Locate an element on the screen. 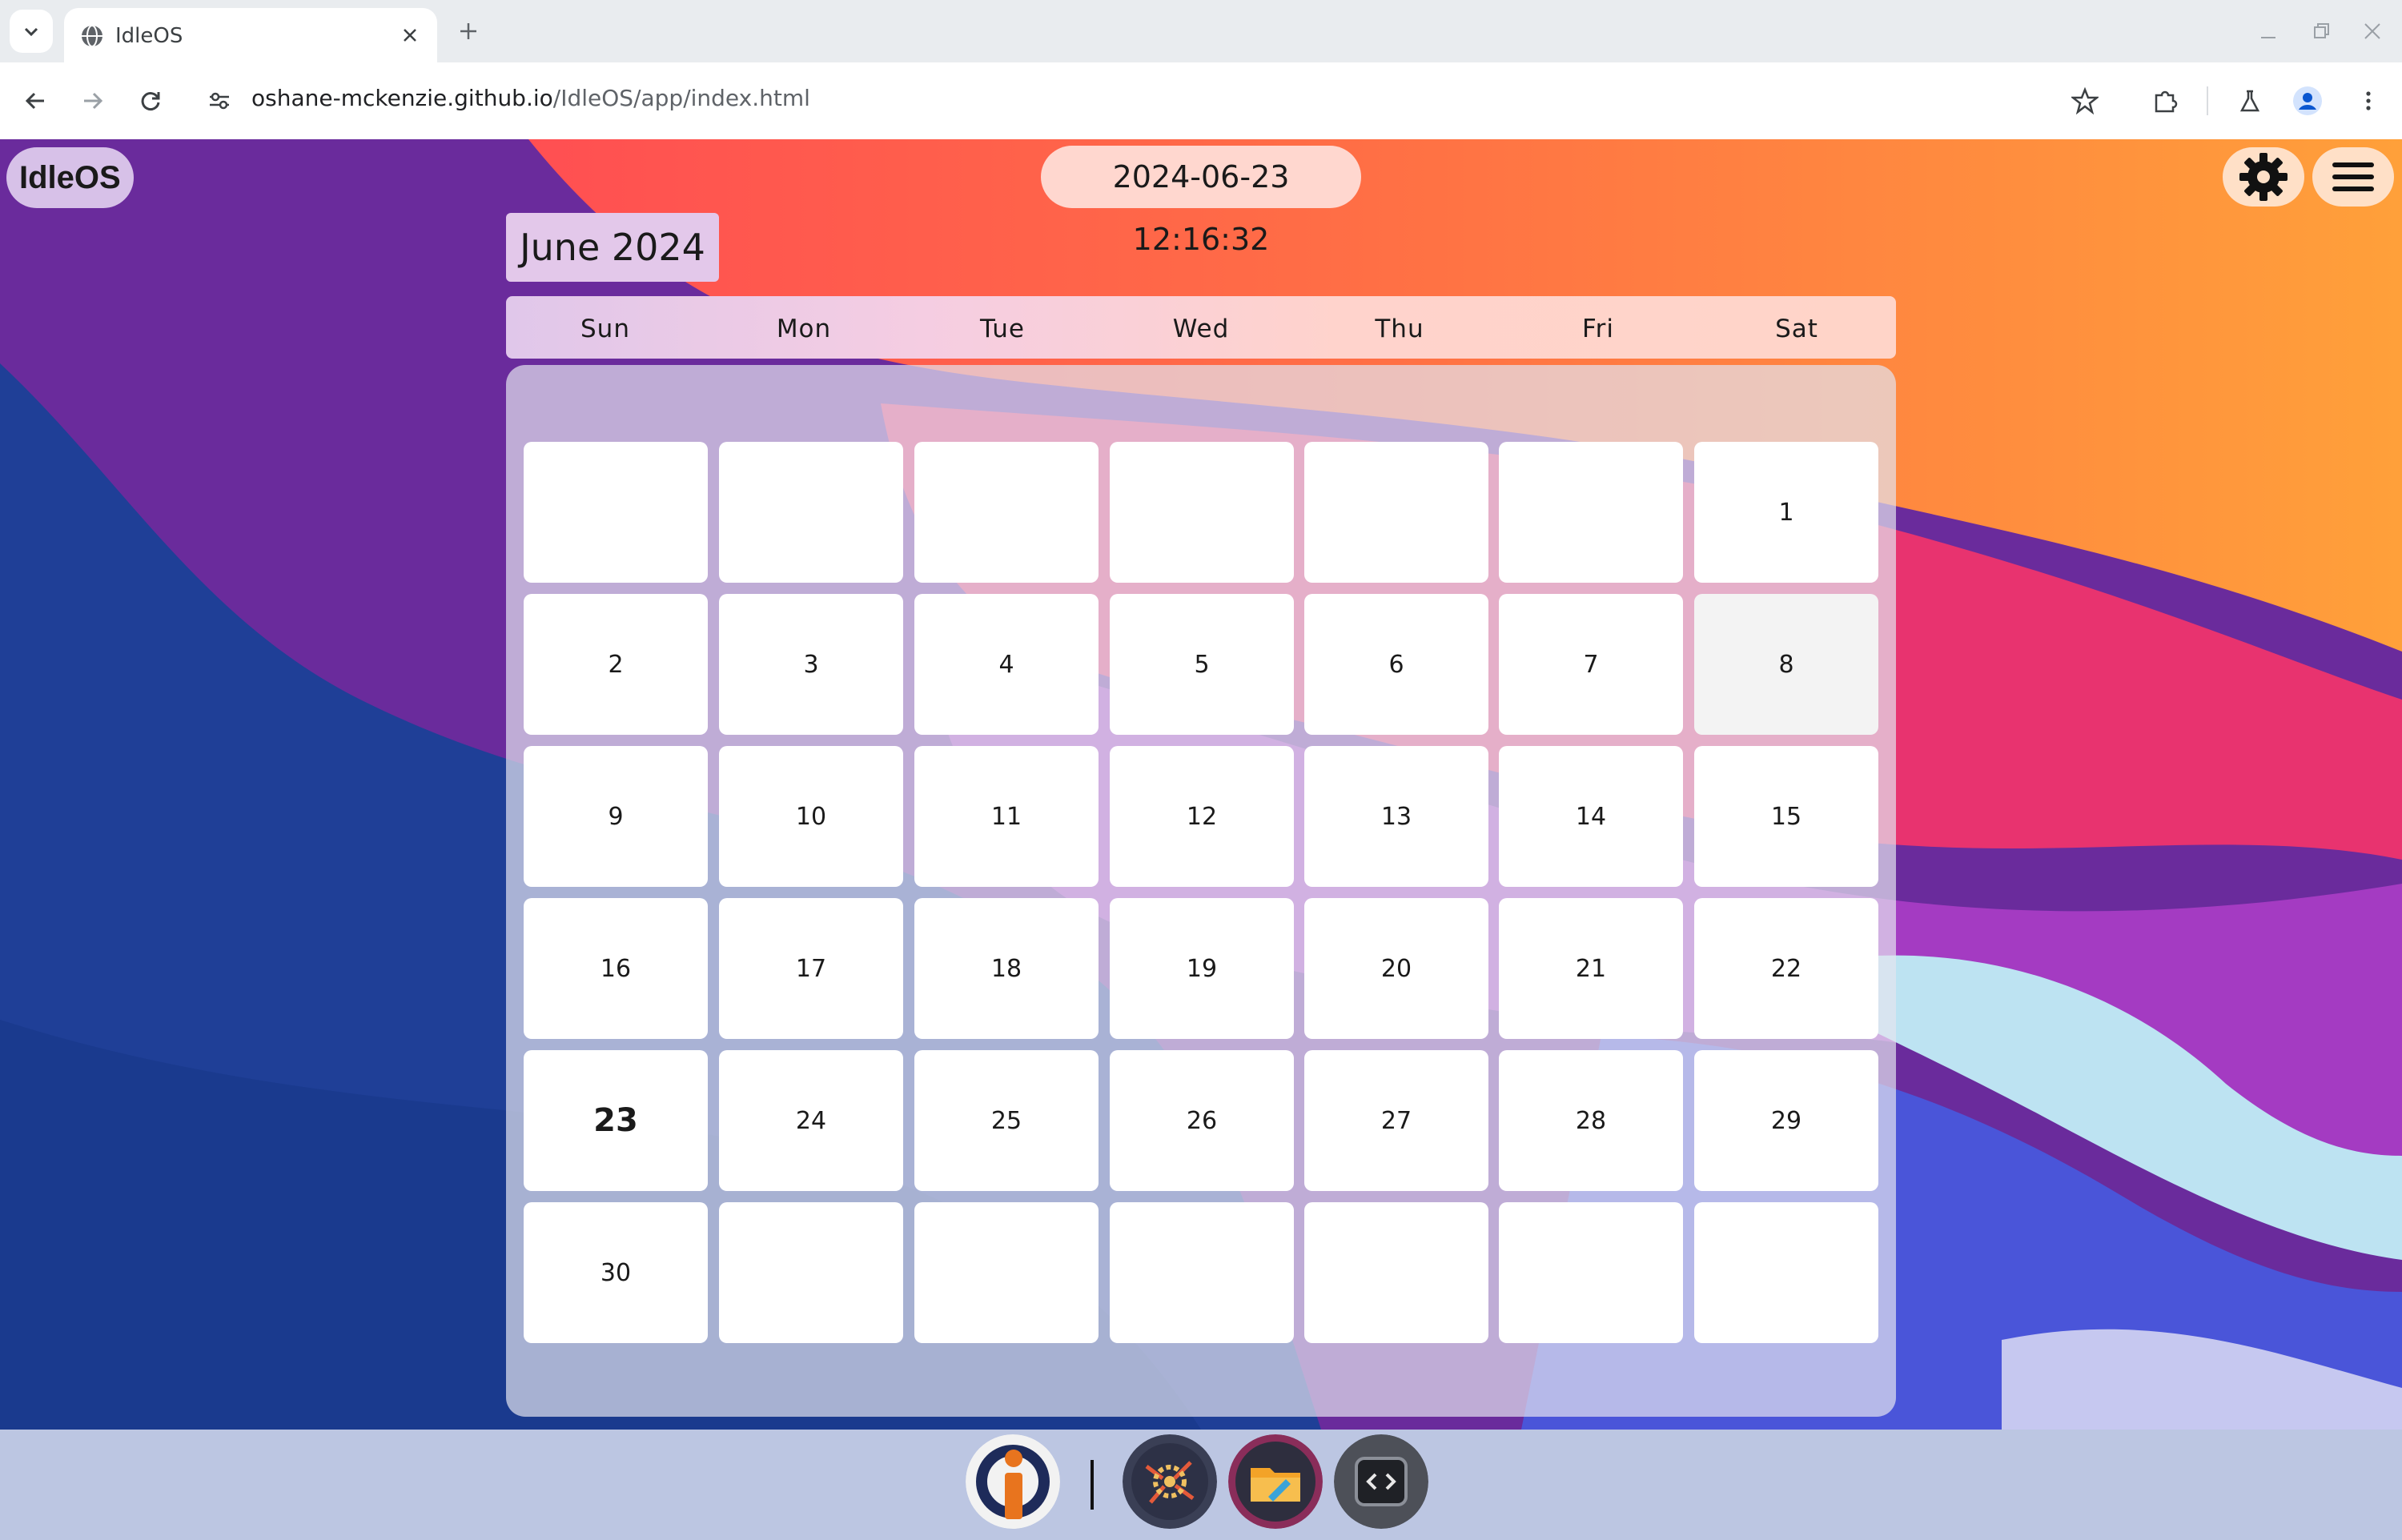 The height and width of the screenshot is (1540, 2402). back-button is located at coordinates (35, 101).